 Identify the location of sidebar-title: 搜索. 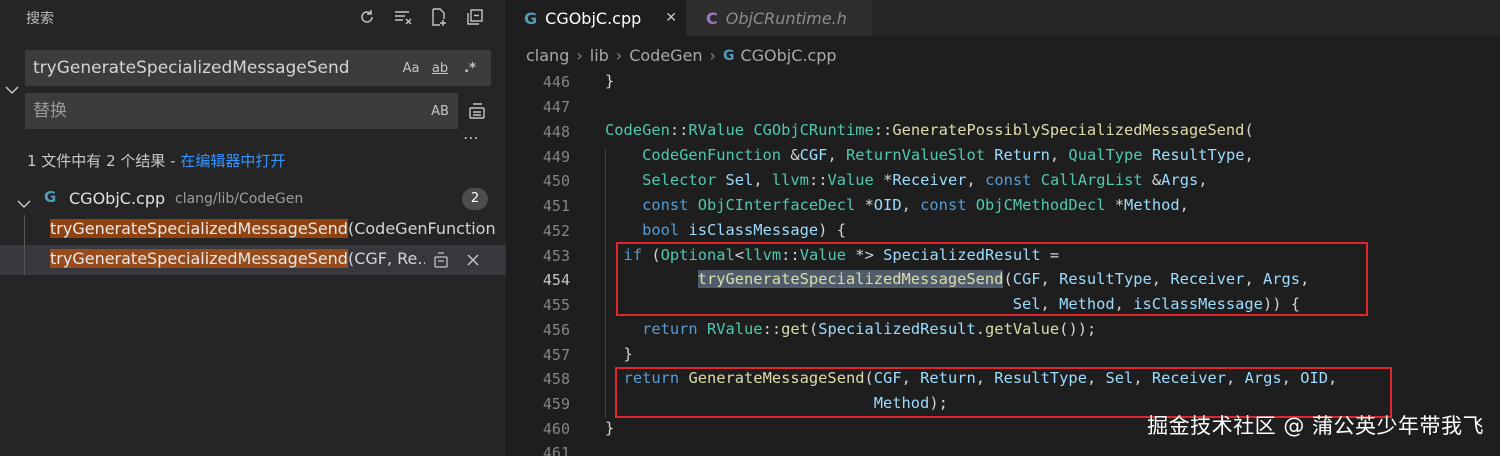
(40, 19).